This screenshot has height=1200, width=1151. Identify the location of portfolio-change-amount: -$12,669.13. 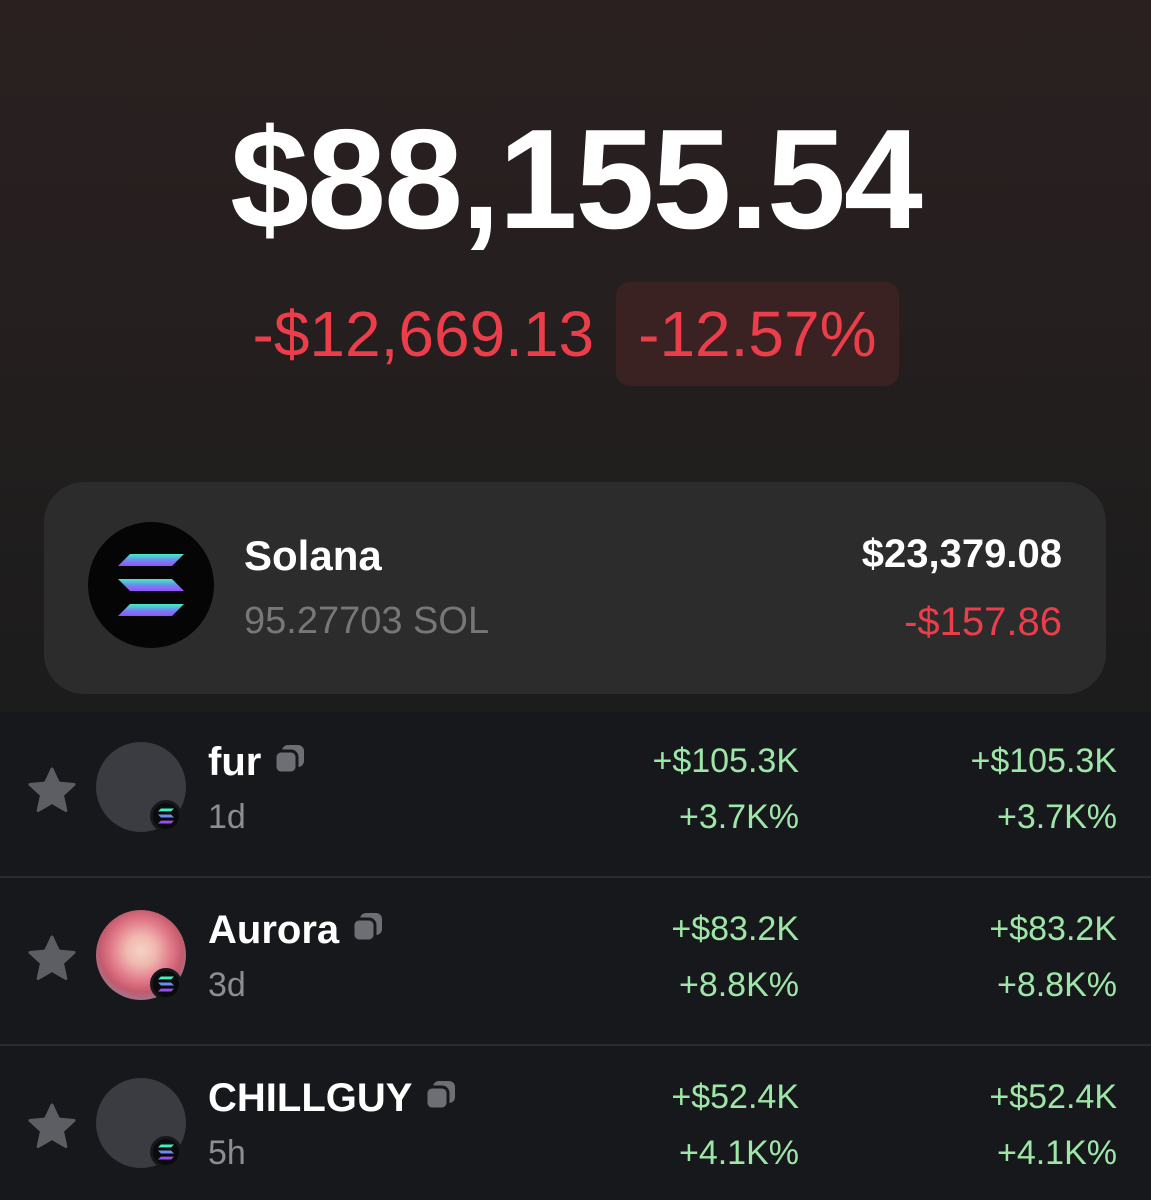
(423, 334).